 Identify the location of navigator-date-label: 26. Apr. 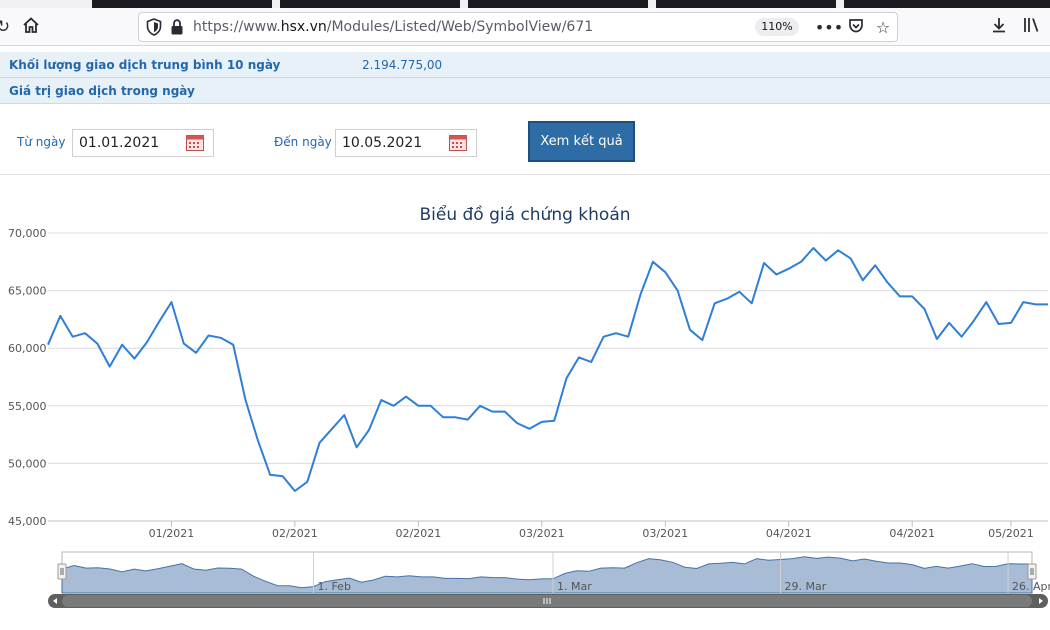
(1031, 586).